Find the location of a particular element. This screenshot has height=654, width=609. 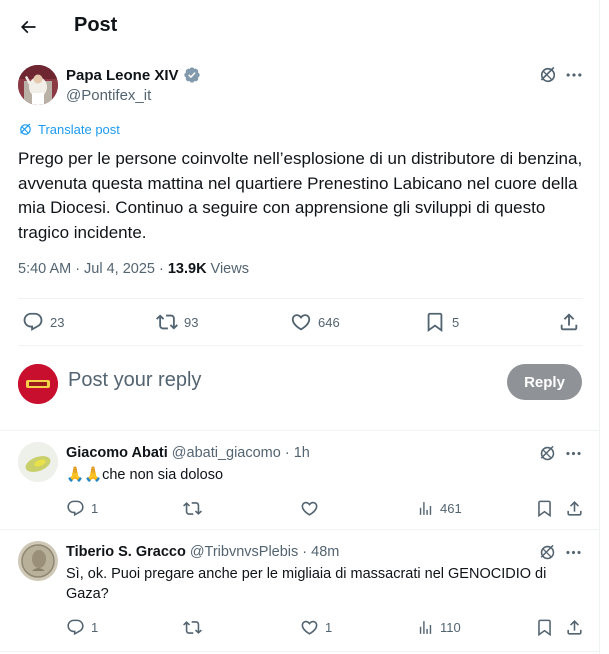

post-date: Jul 4, 2025 is located at coordinates (119, 269).